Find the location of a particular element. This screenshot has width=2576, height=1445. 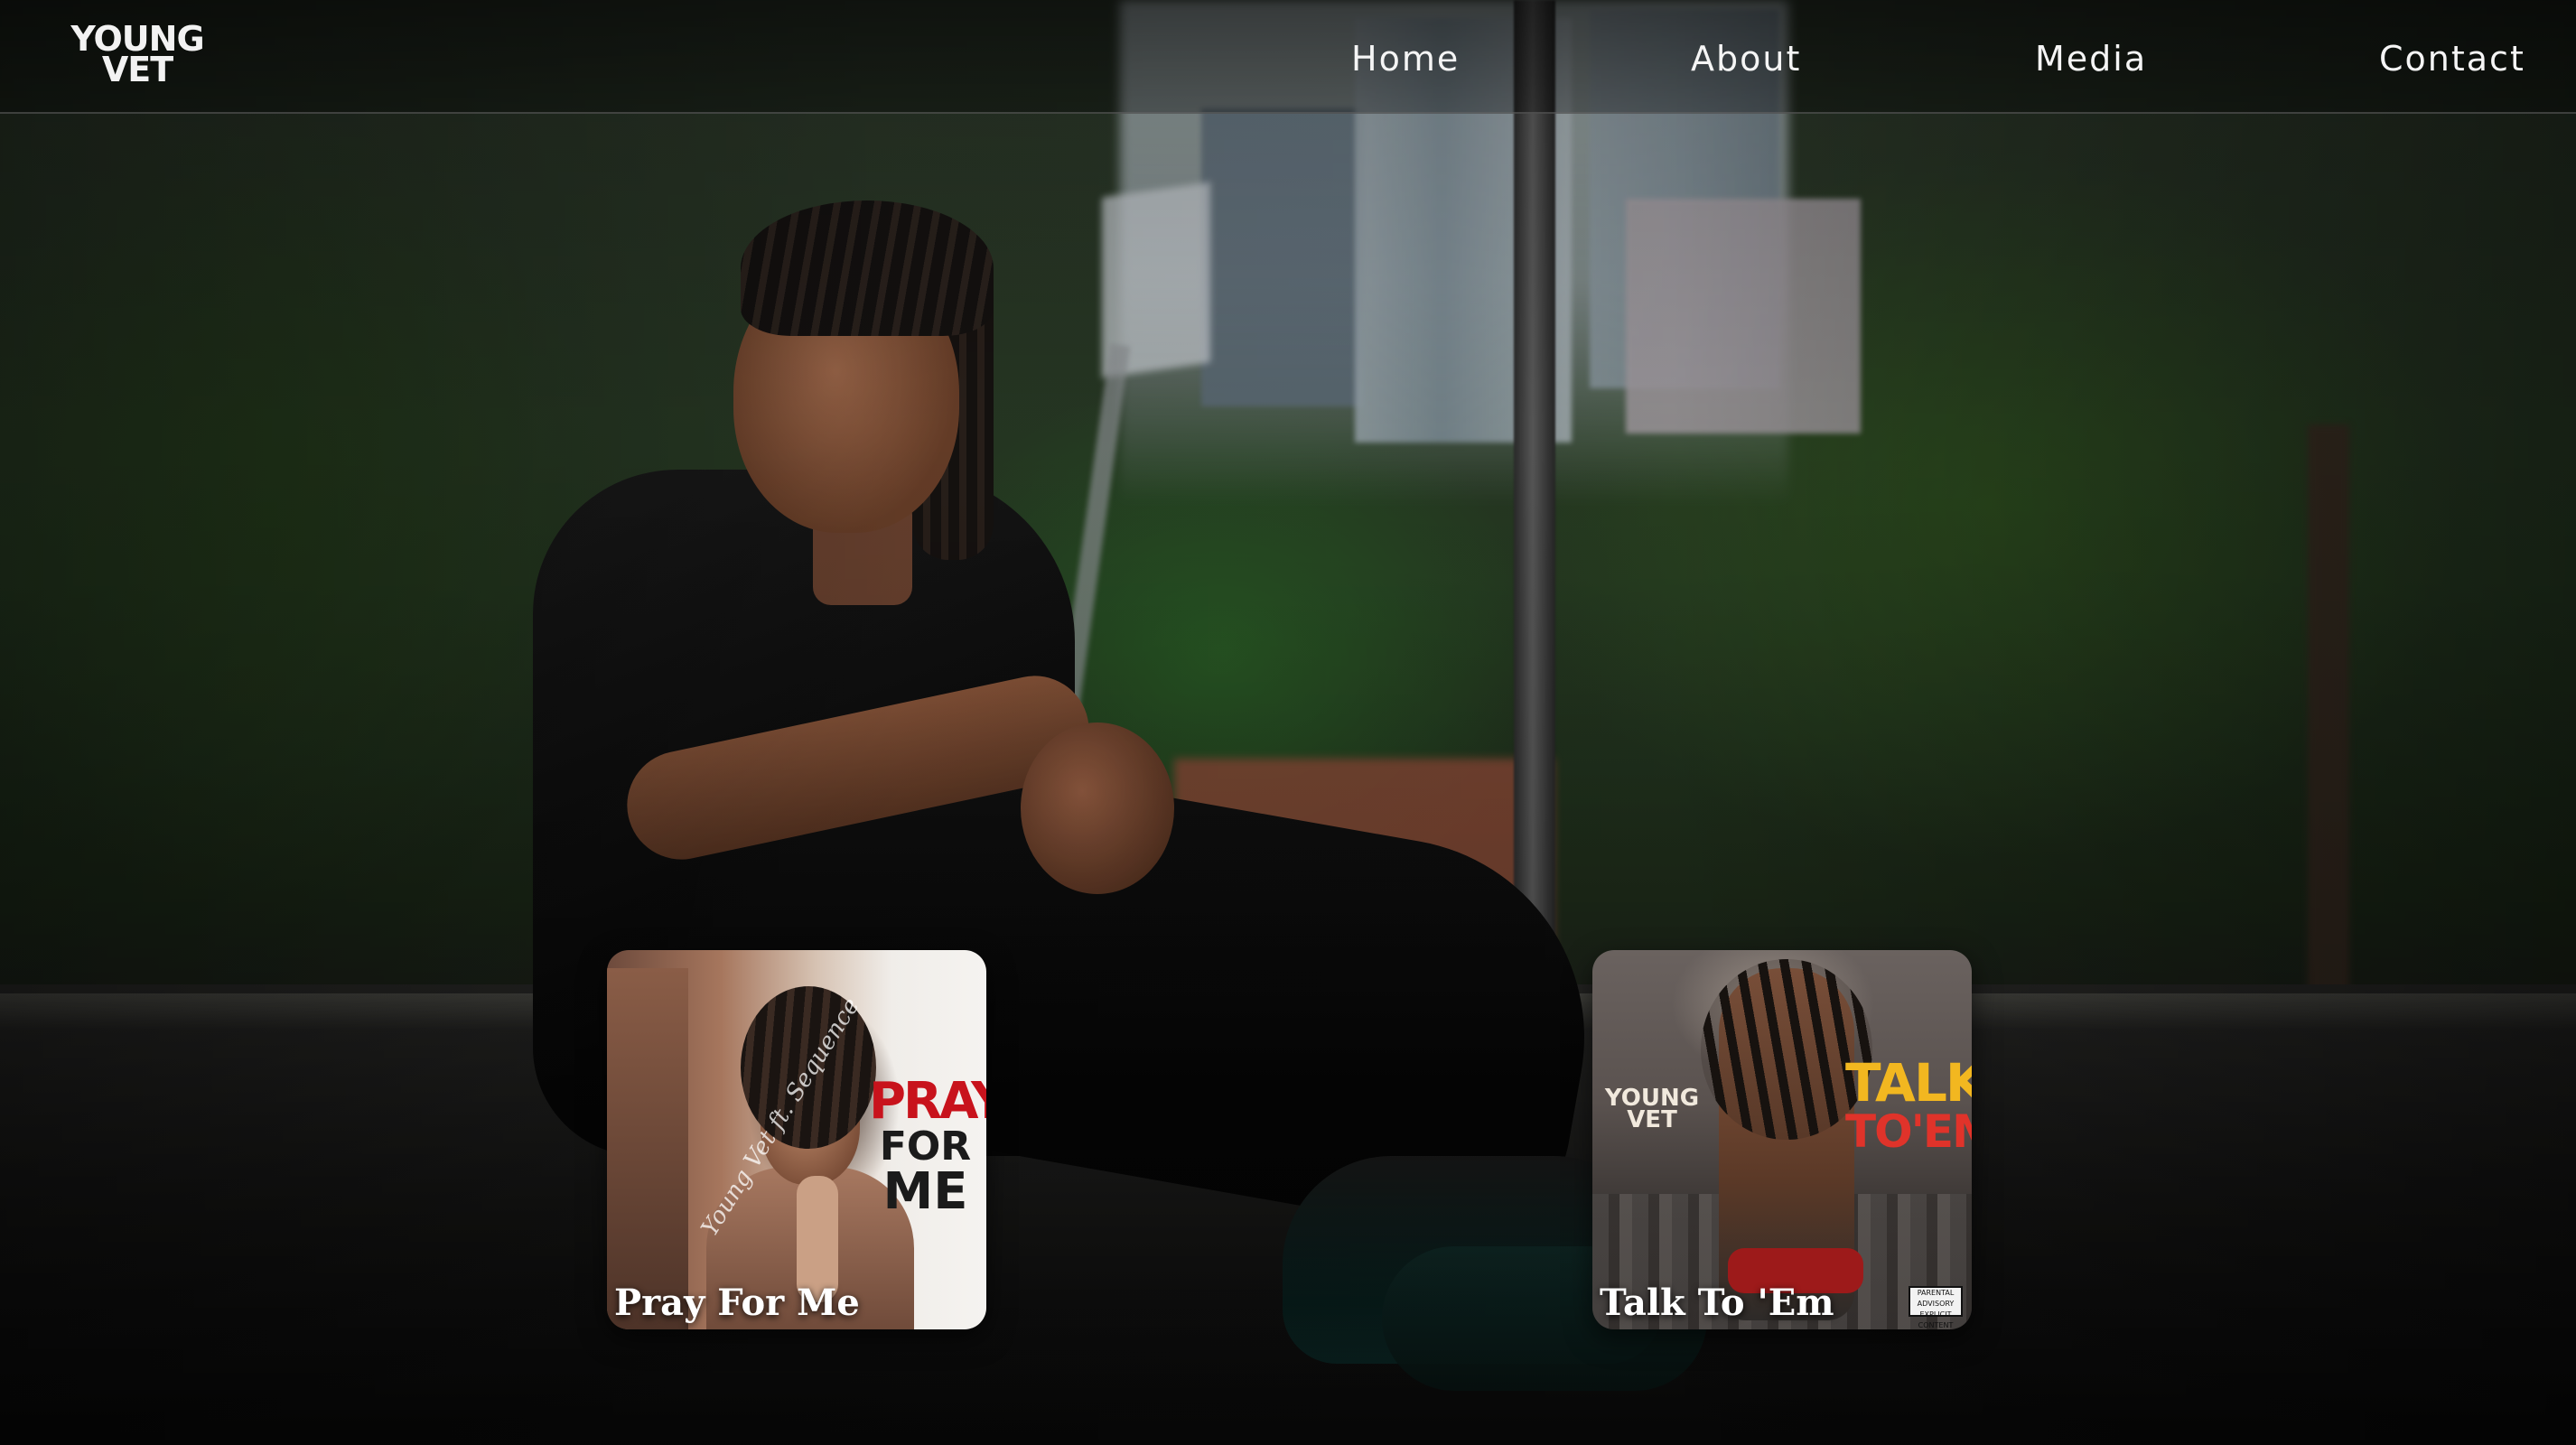

cover-title-art: PRAY FOR ME is located at coordinates (927, 1146).